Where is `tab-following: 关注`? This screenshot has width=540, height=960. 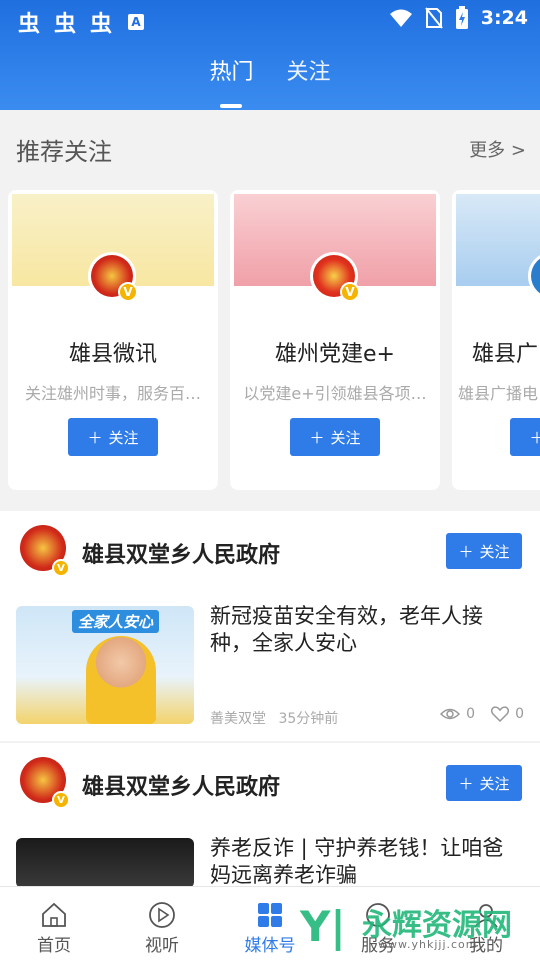
tab-following: 关注 is located at coordinates (309, 70).